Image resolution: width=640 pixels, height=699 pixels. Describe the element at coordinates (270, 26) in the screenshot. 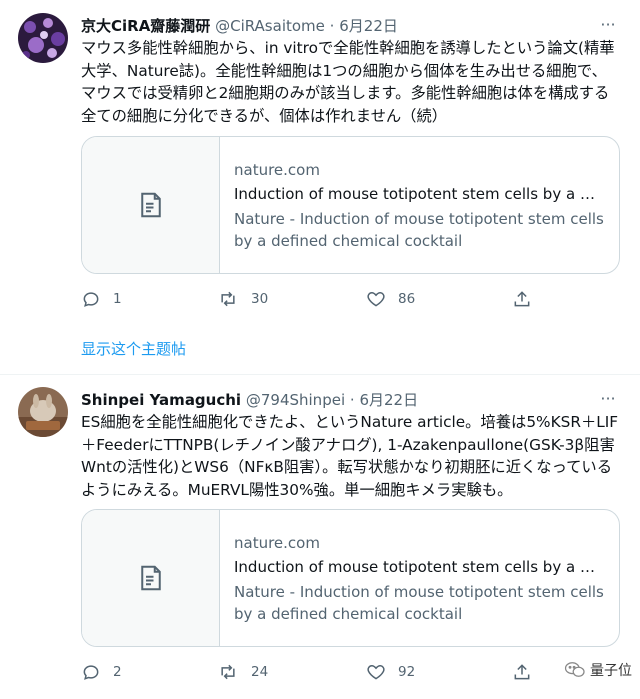

I see `author-handle: @CiRAsaitome` at that location.